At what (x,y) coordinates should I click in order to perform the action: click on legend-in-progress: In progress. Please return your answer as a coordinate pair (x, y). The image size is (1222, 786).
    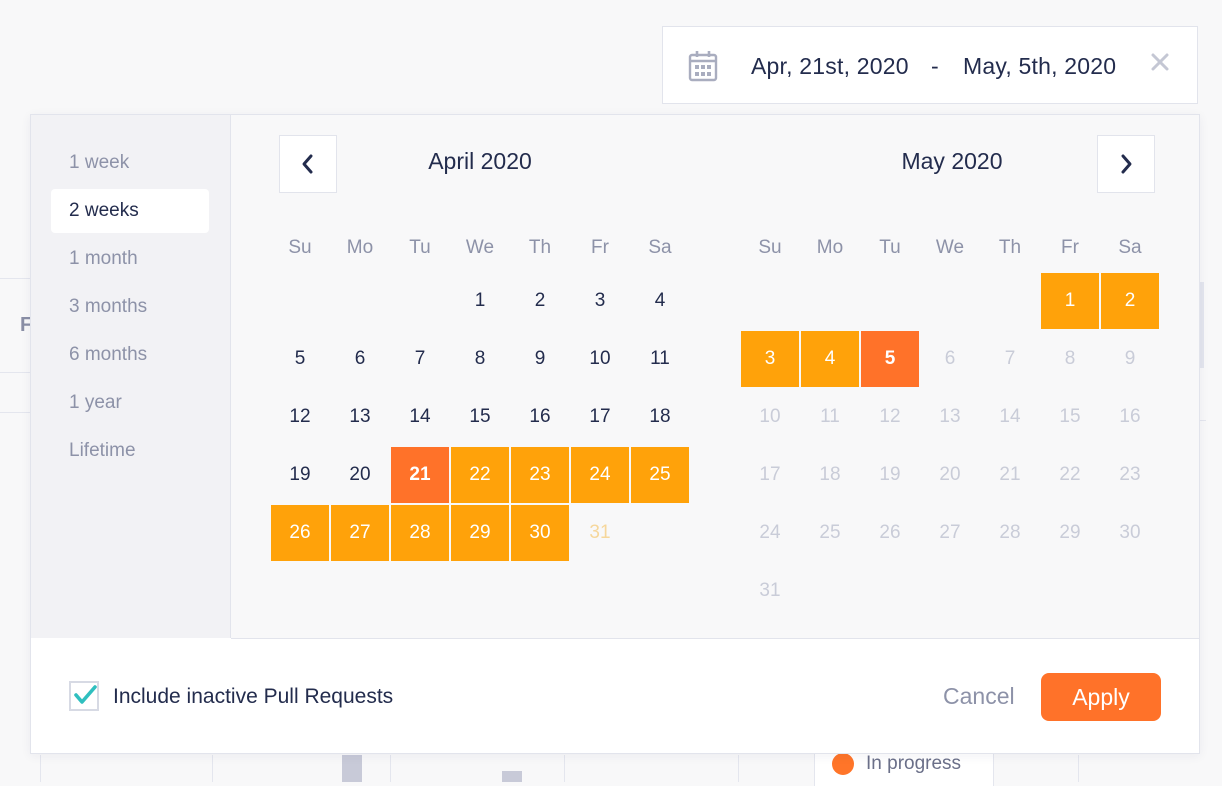
    Looking at the image, I should click on (896, 764).